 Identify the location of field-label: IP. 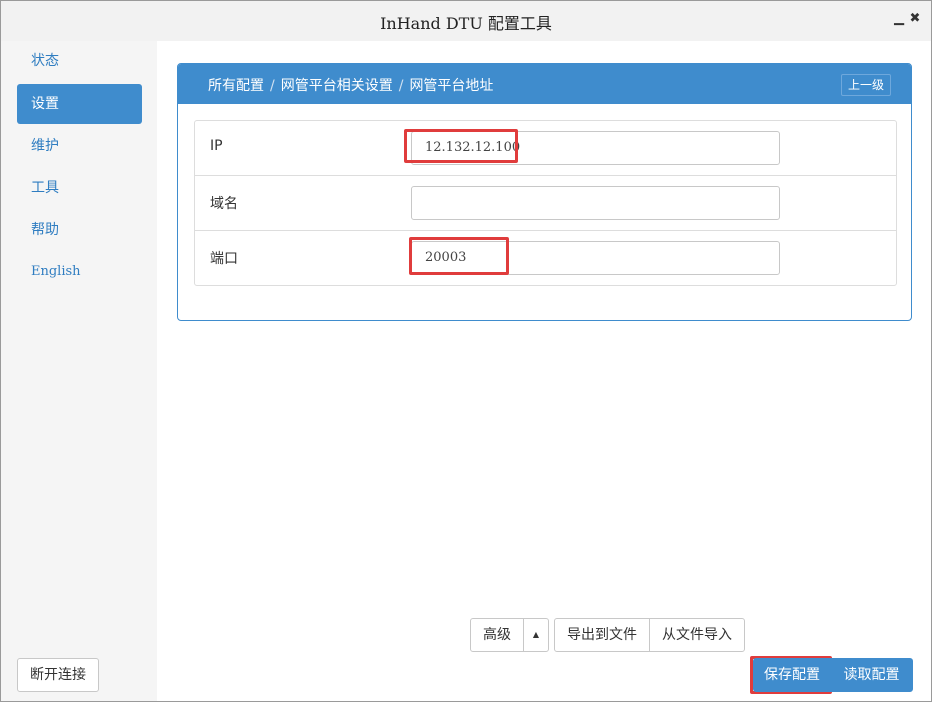
(216, 146).